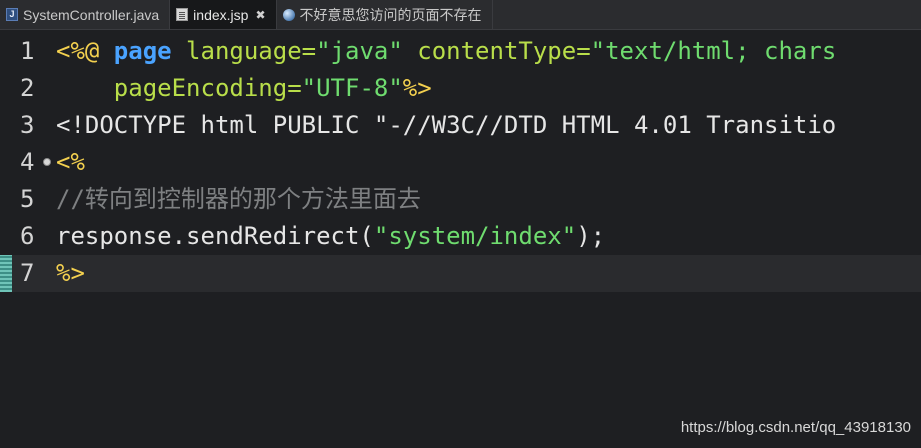  I want to click on watermark: https://blog.csdn.net/qq_43918130, so click(795, 427).